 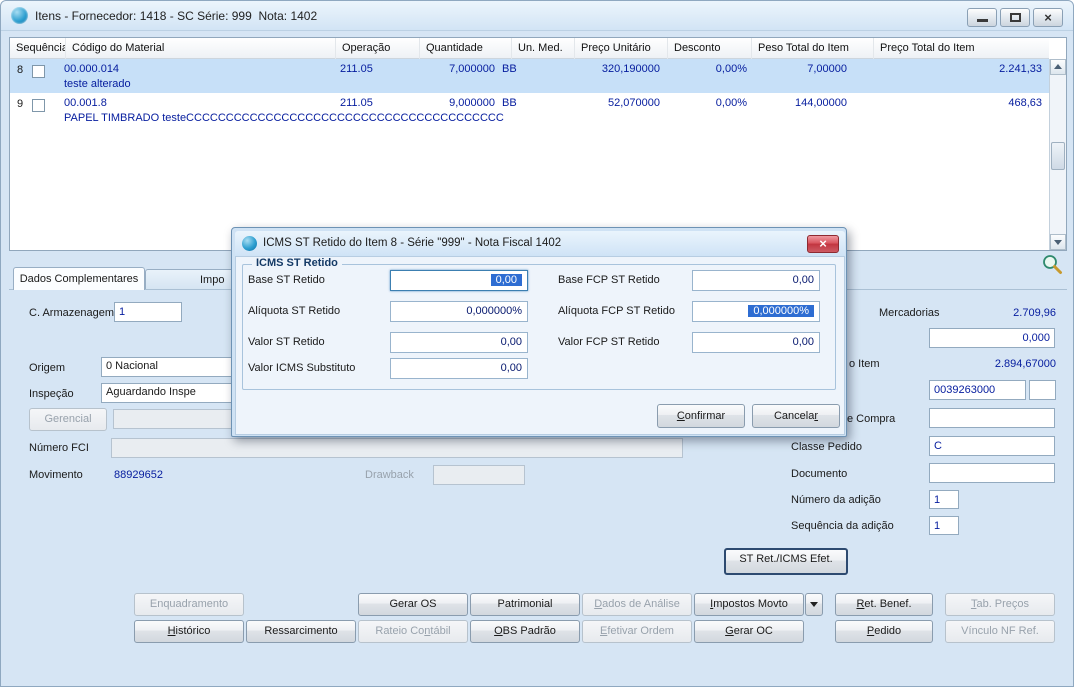 I want to click on aliquota-fcp-input: 0,000000%, so click(x=756, y=311).